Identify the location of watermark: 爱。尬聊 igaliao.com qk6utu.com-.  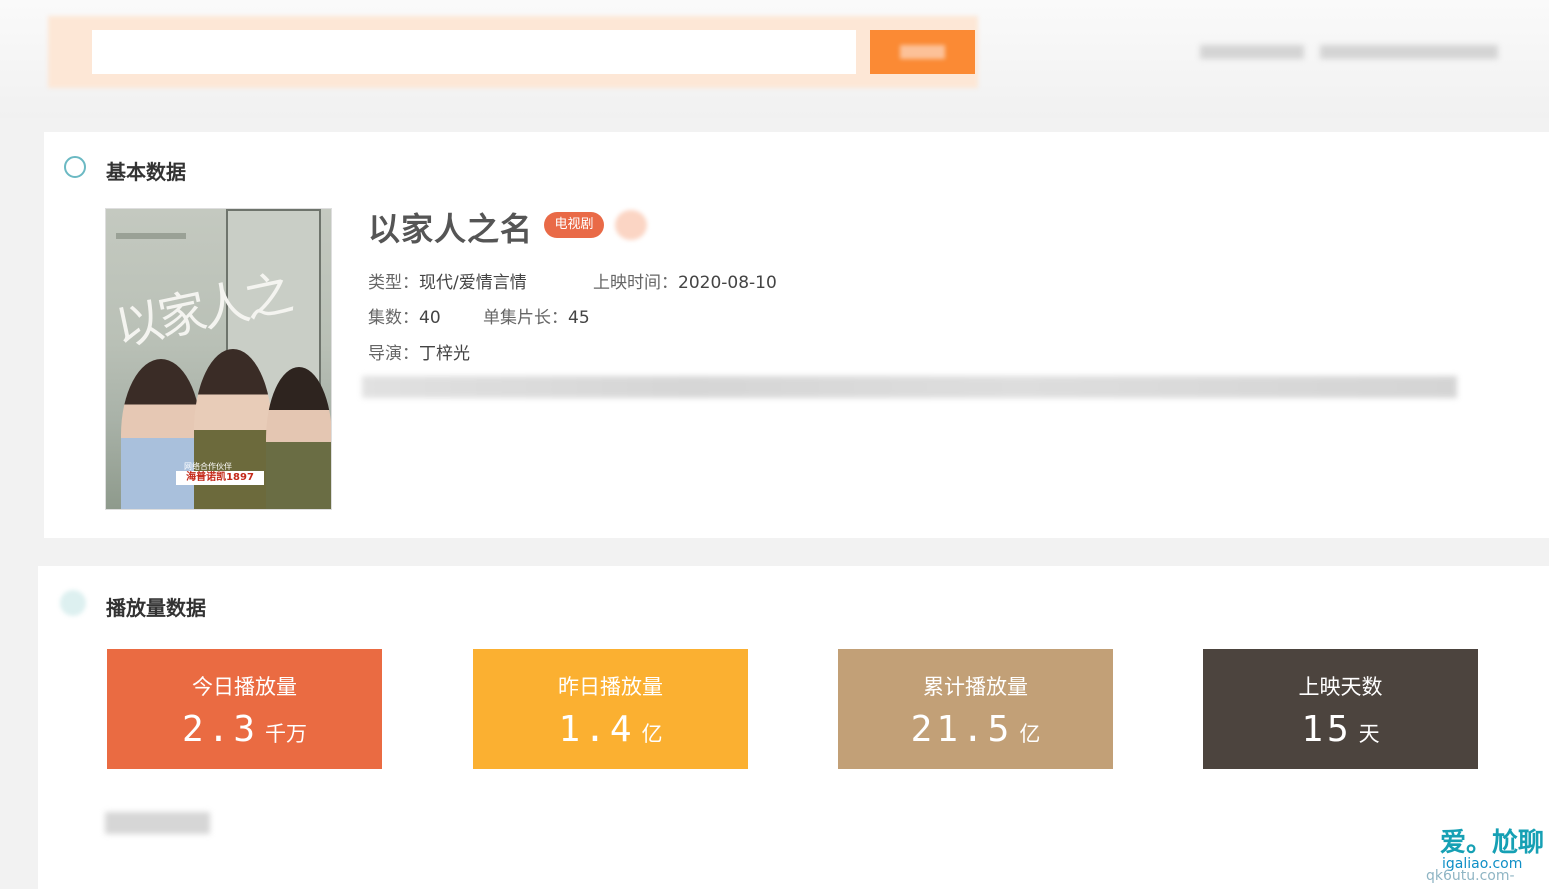
(1472, 853).